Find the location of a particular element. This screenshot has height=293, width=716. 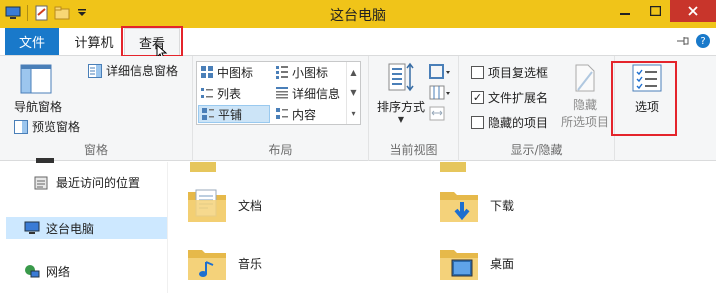

file-item-desktop-label: 桌面 is located at coordinates (502, 263).